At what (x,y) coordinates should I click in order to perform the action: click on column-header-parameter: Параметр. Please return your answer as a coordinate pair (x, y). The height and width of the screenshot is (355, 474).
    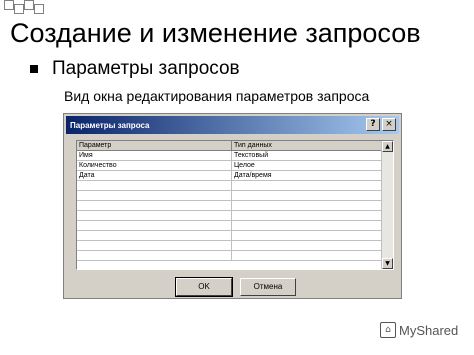
    Looking at the image, I should click on (154, 146).